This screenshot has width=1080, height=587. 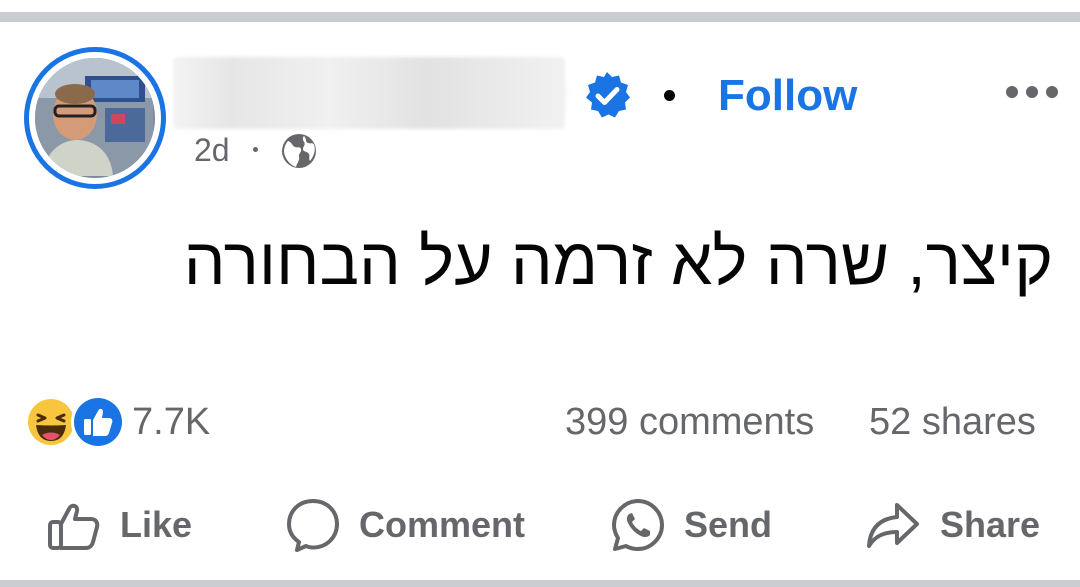 What do you see at coordinates (255, 149) in the screenshot?
I see `timestamp-separator-dot` at bounding box center [255, 149].